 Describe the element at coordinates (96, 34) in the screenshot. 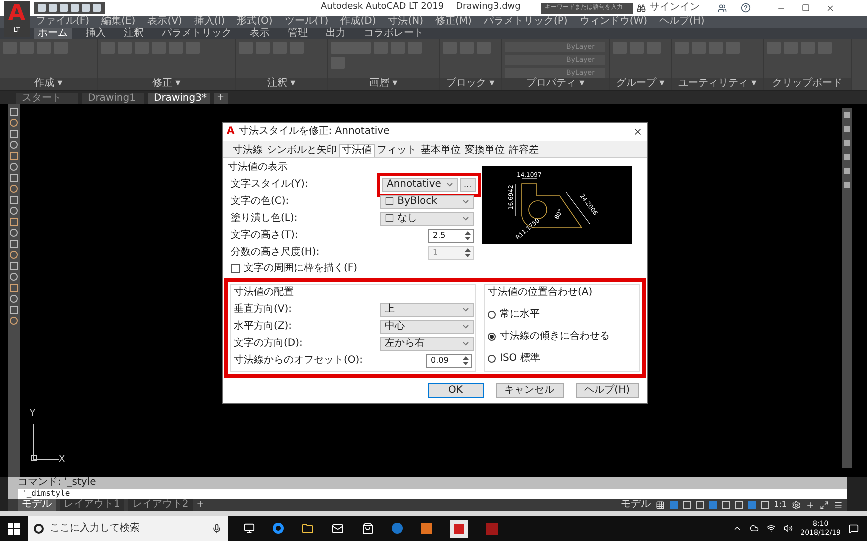

I see `ribbon-tab: 挿入` at that location.